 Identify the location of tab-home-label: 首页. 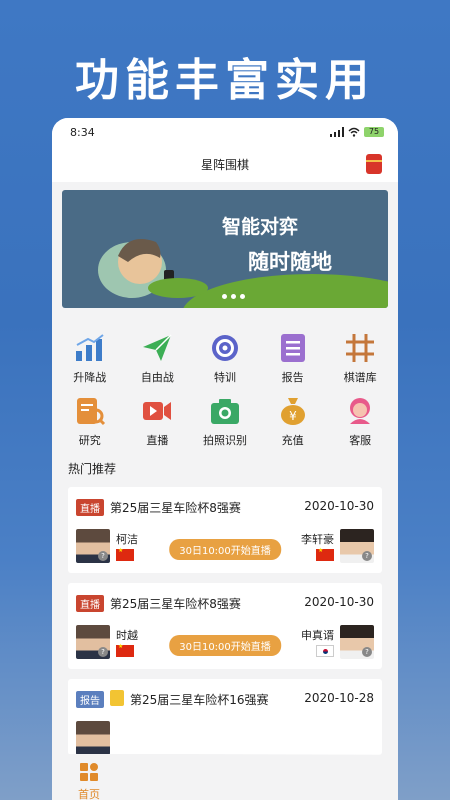
(89, 794).